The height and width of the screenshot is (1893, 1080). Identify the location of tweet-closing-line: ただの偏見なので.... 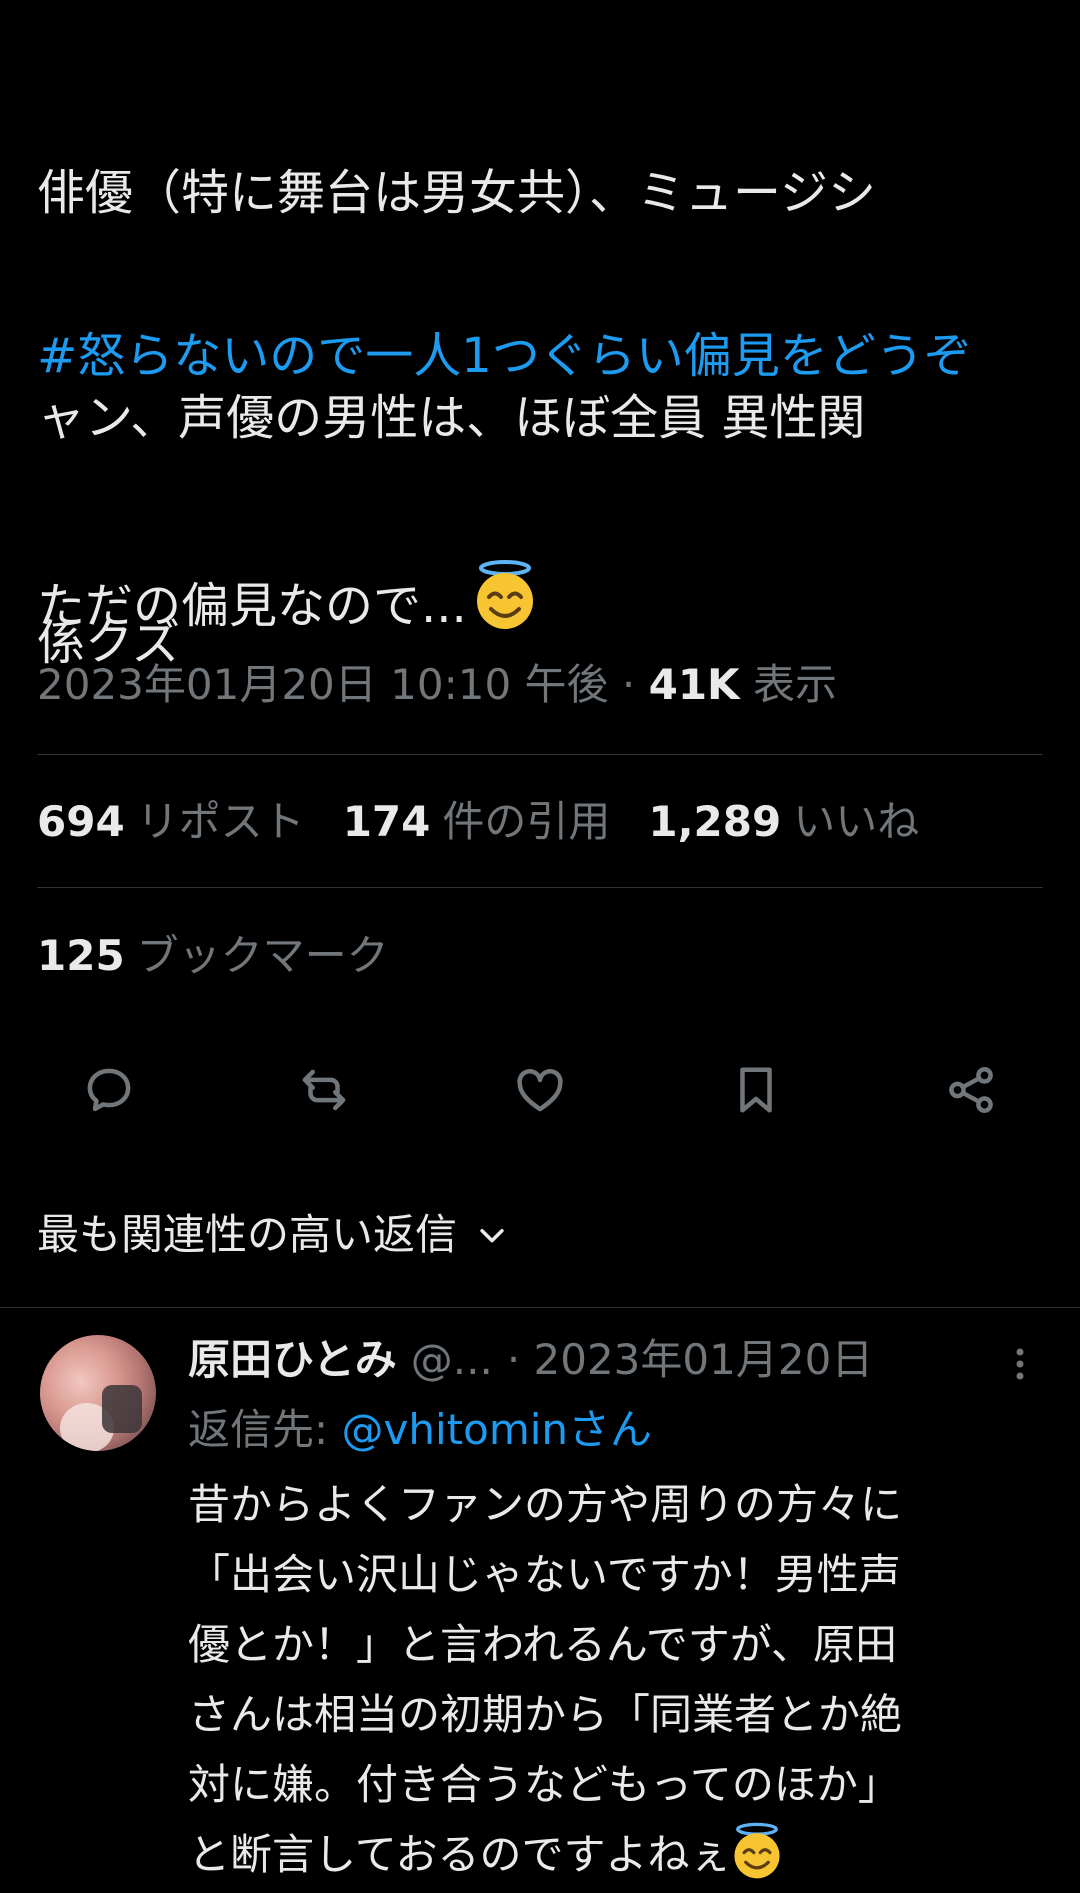
(287, 606).